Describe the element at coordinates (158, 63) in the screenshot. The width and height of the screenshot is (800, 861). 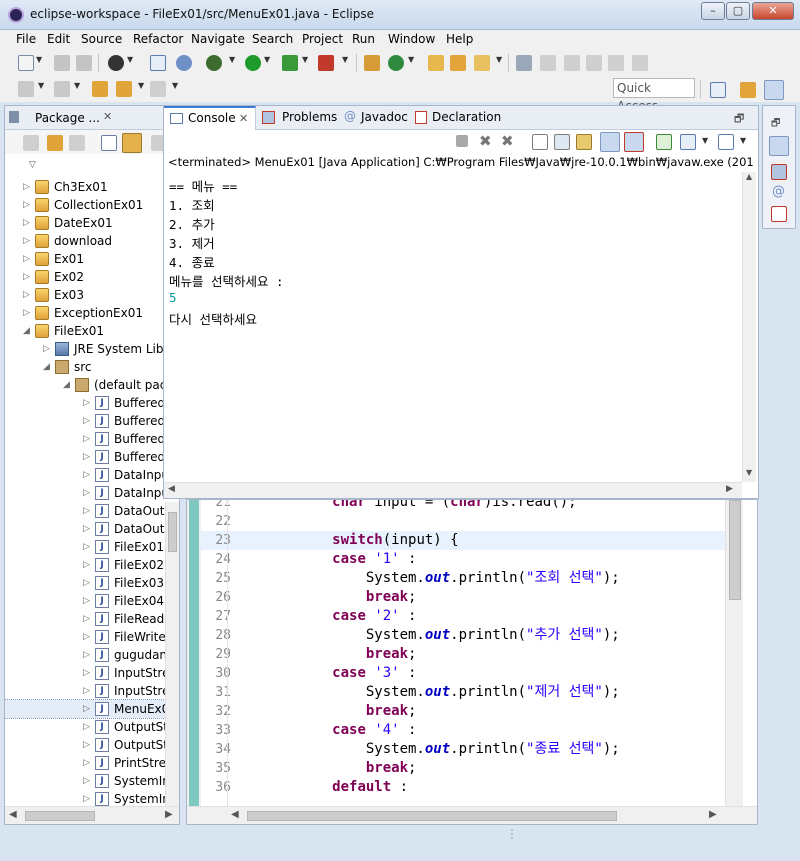
I see `console-view-icon` at that location.